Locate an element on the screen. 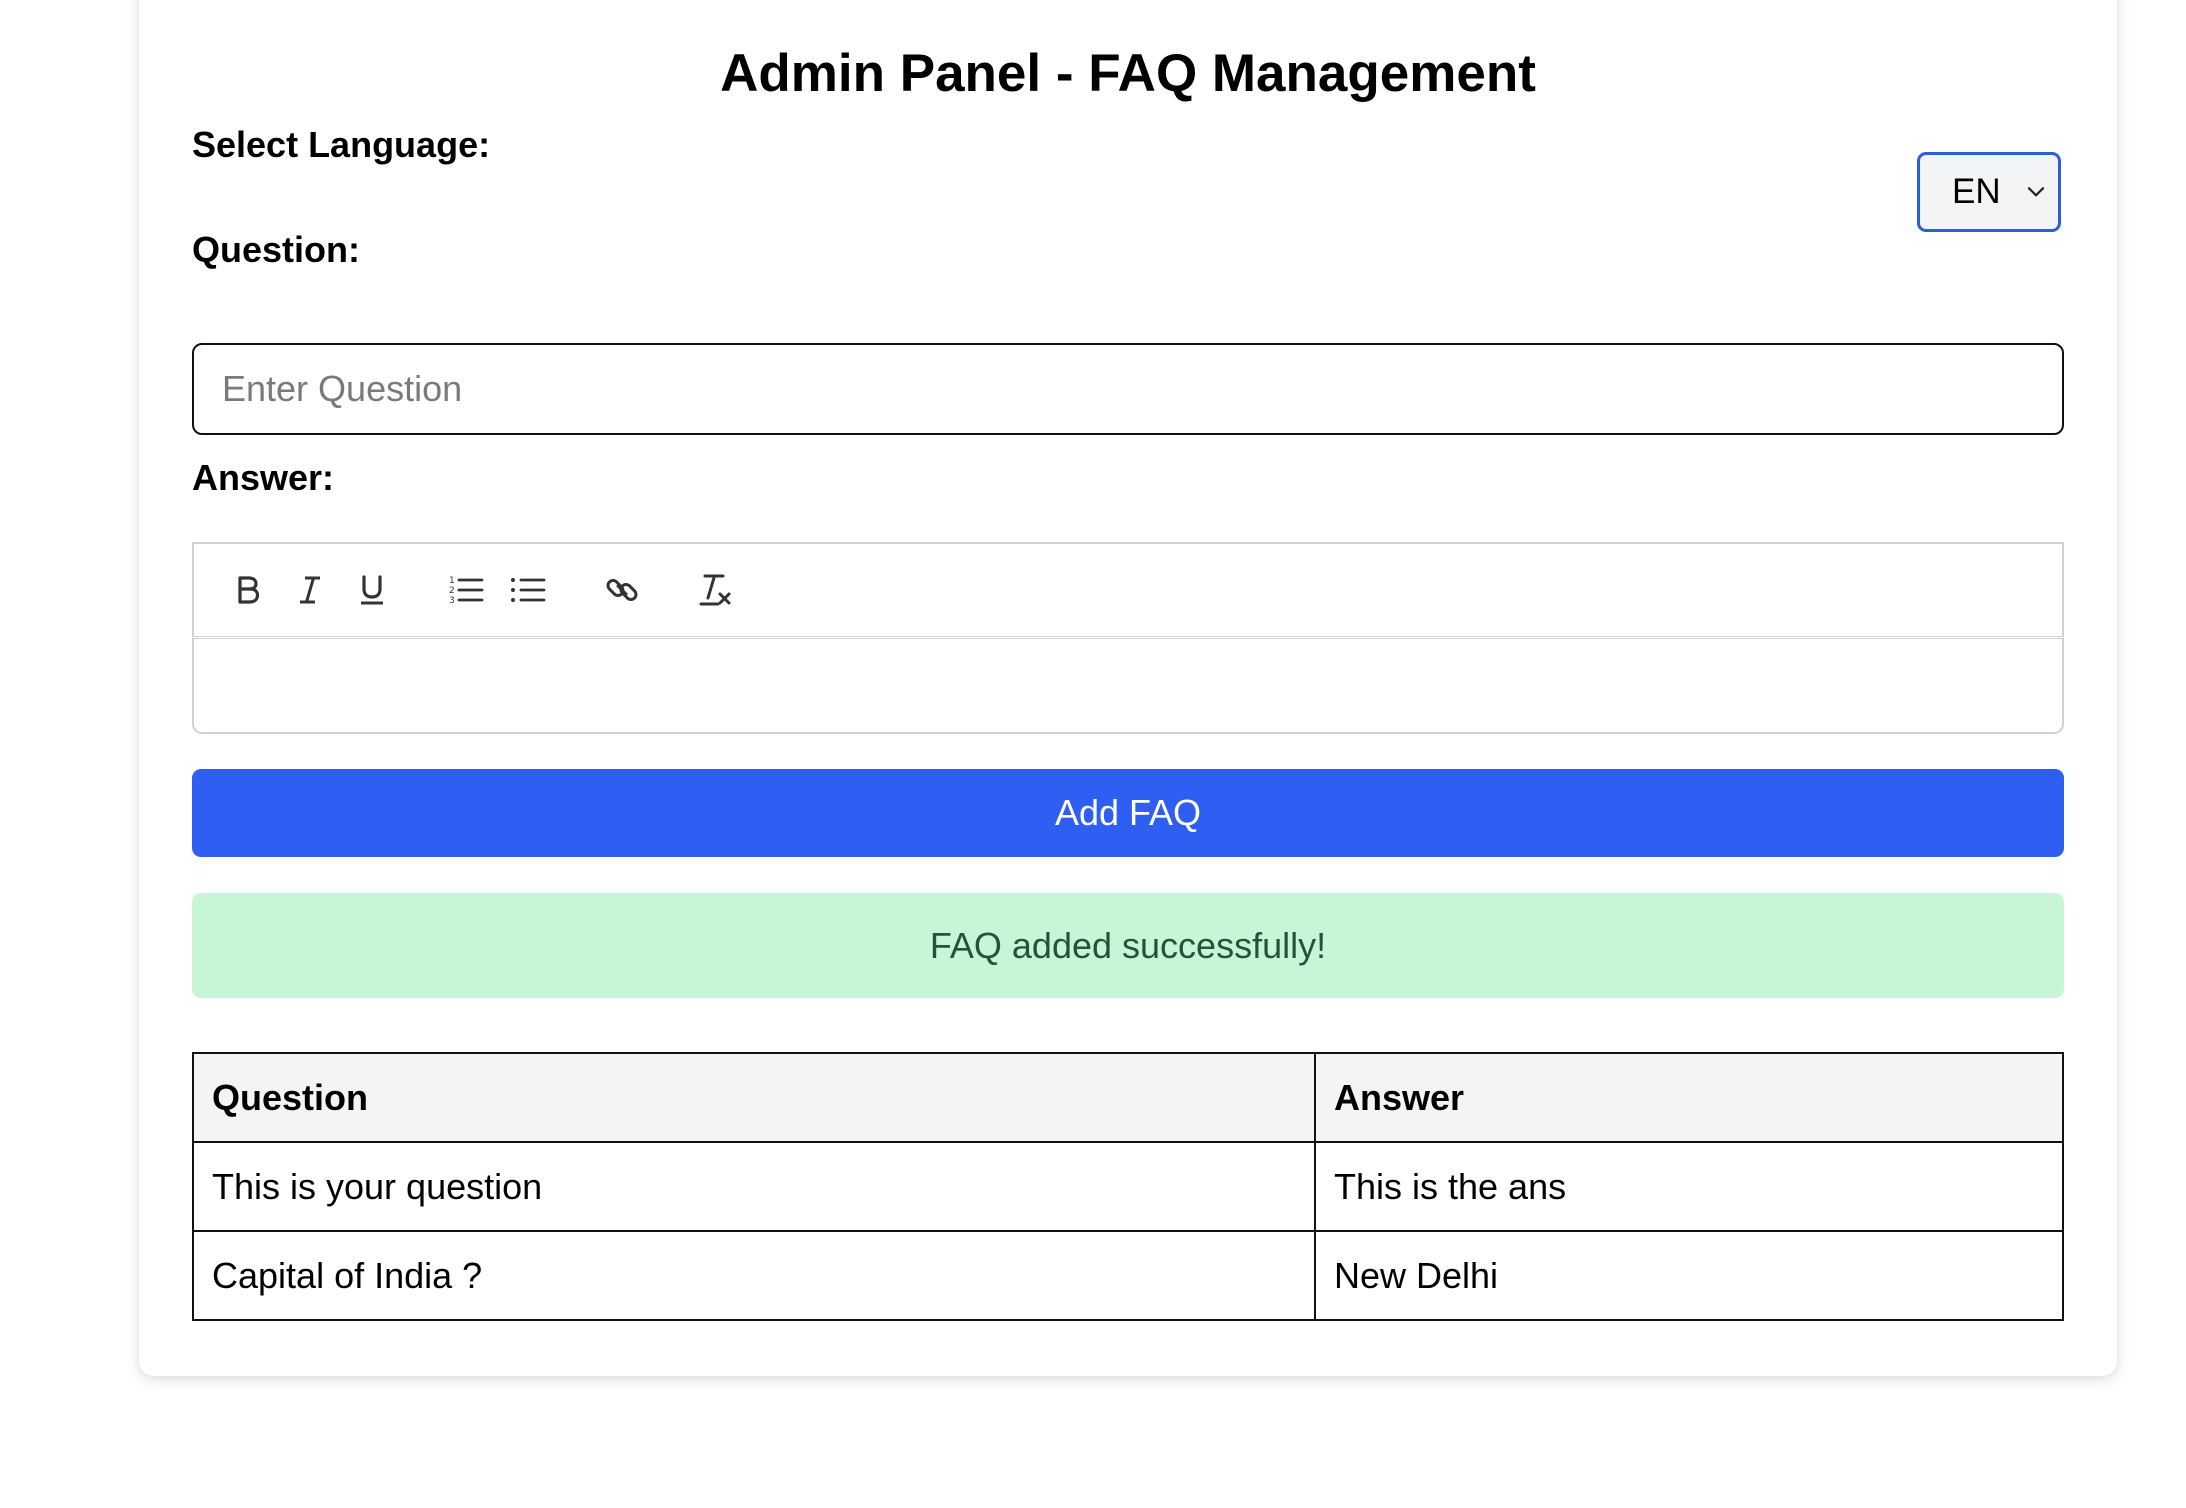 This screenshot has height=1508, width=2186. bold-button is located at coordinates (248, 590).